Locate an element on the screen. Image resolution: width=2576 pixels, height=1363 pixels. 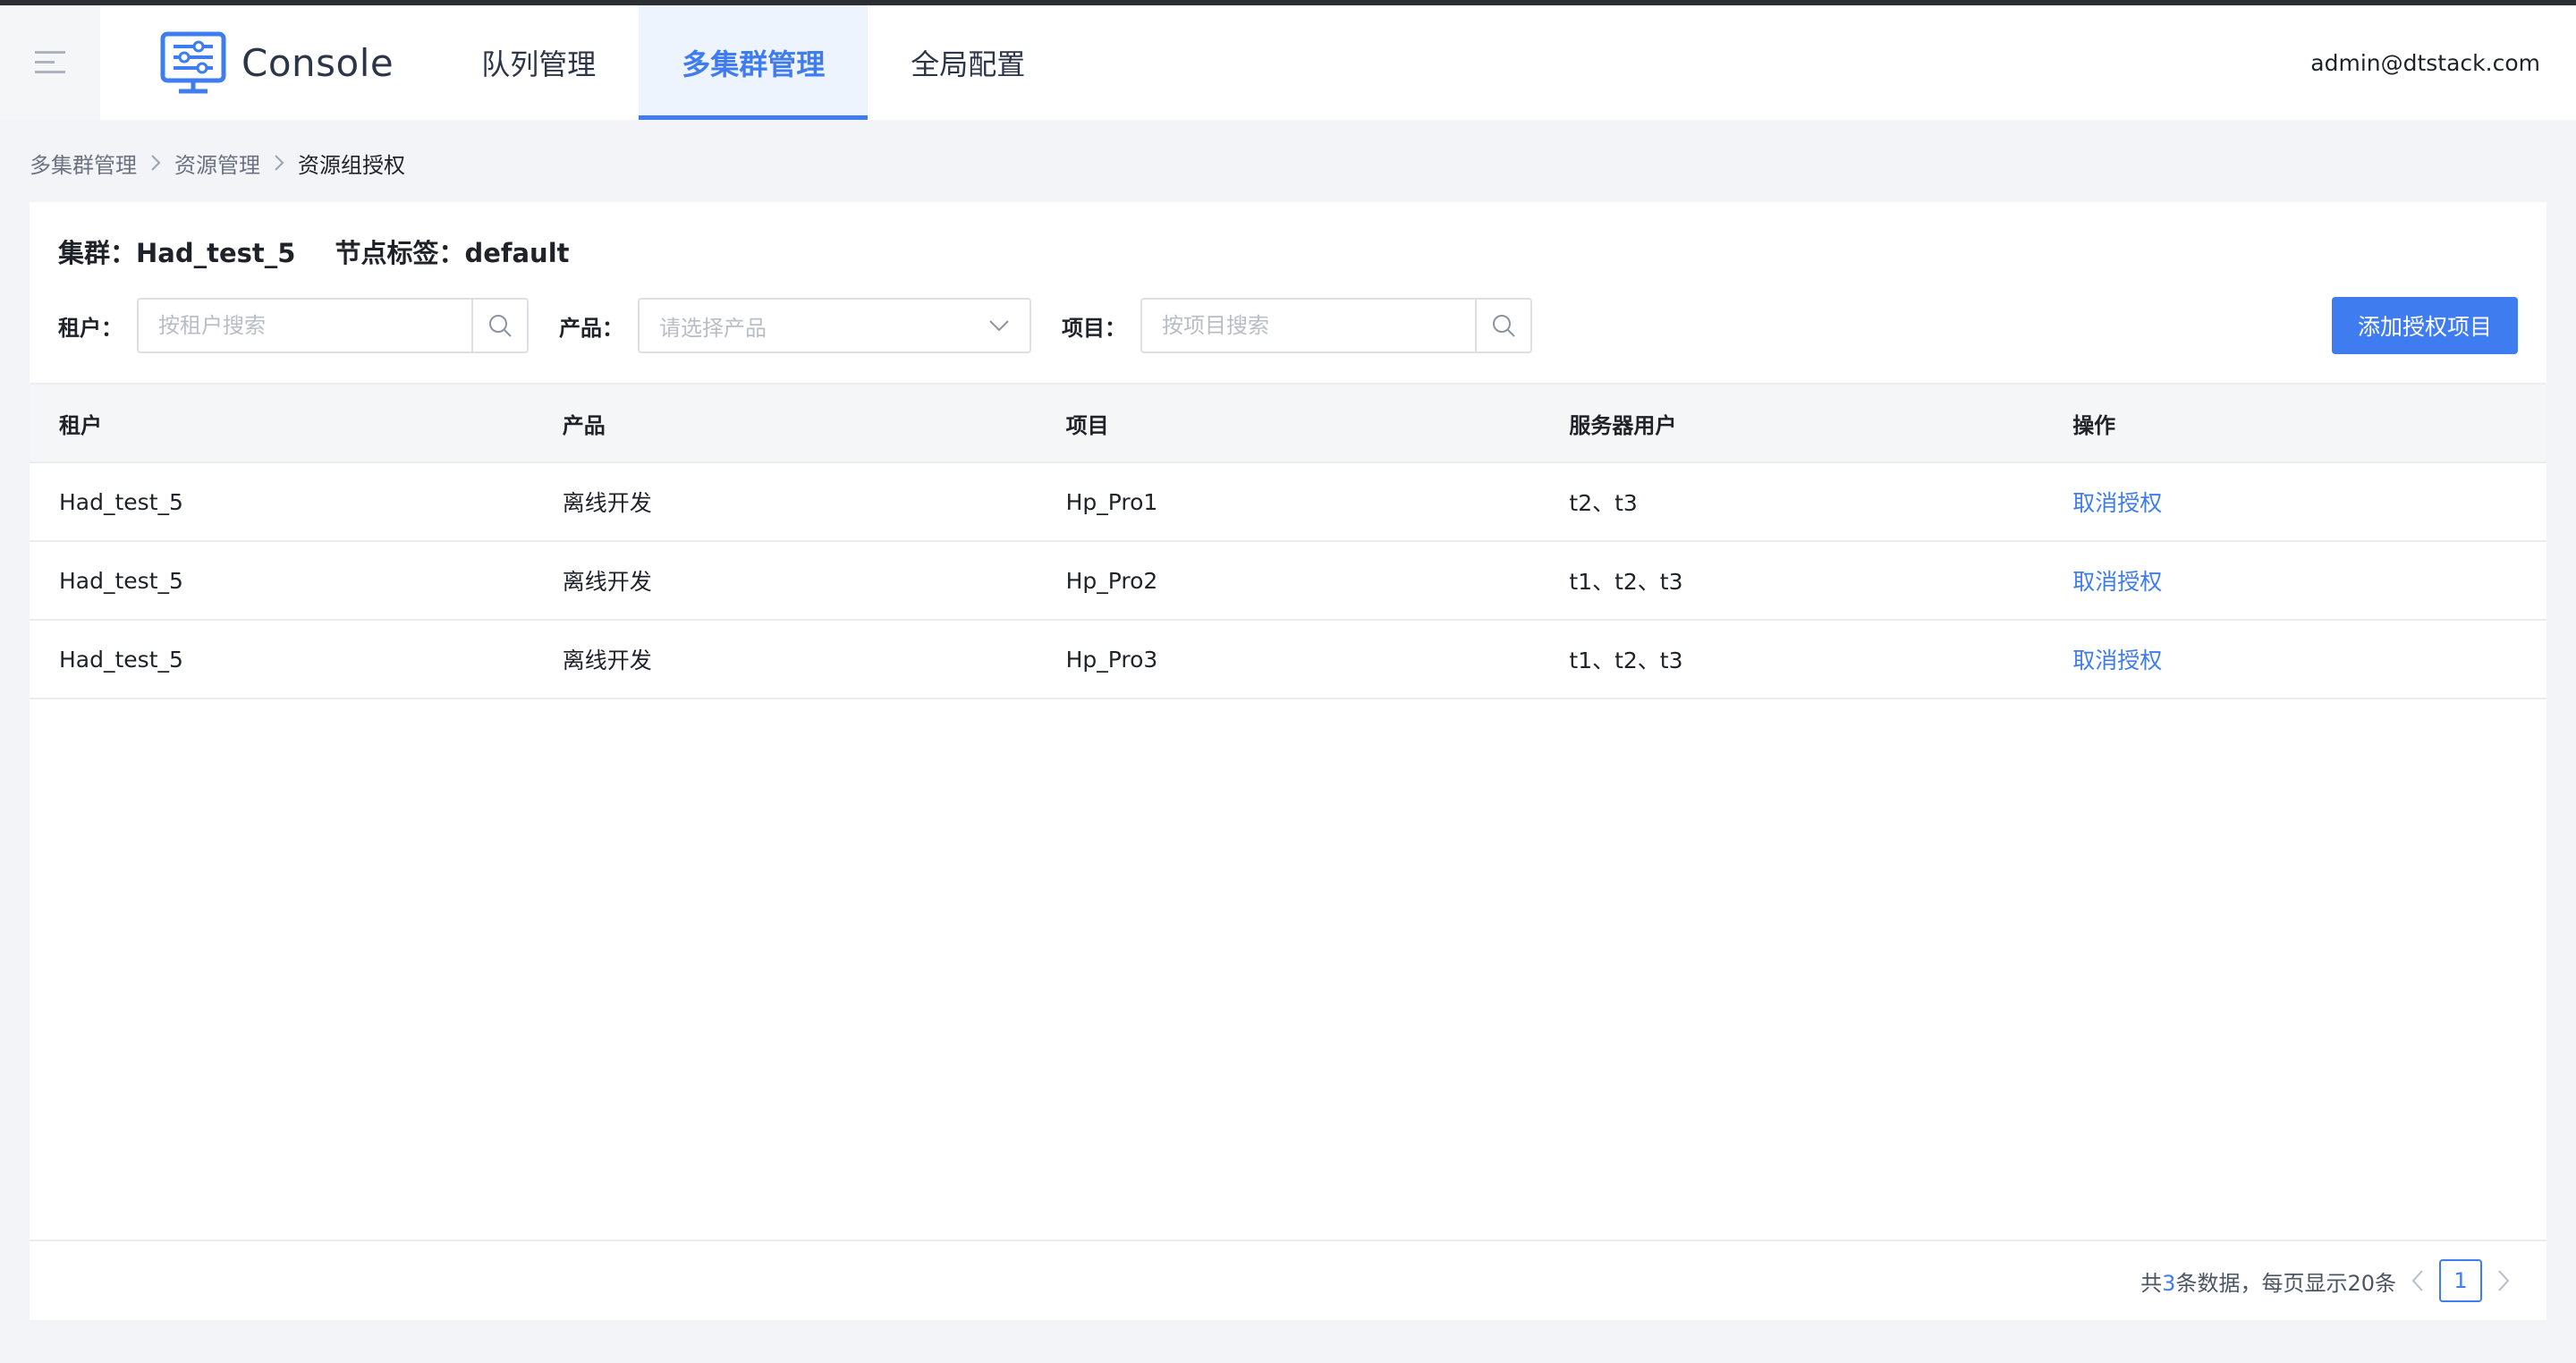
brand: Console is located at coordinates (276, 63).